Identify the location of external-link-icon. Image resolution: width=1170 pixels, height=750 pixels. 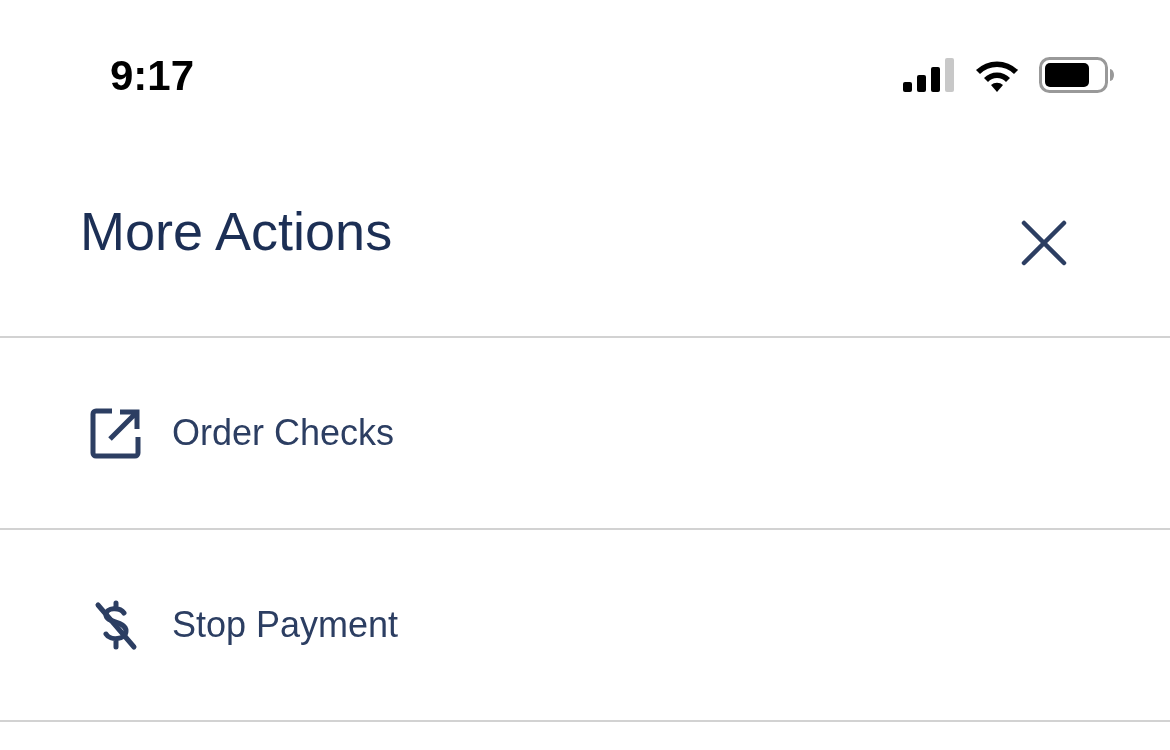
(116, 433).